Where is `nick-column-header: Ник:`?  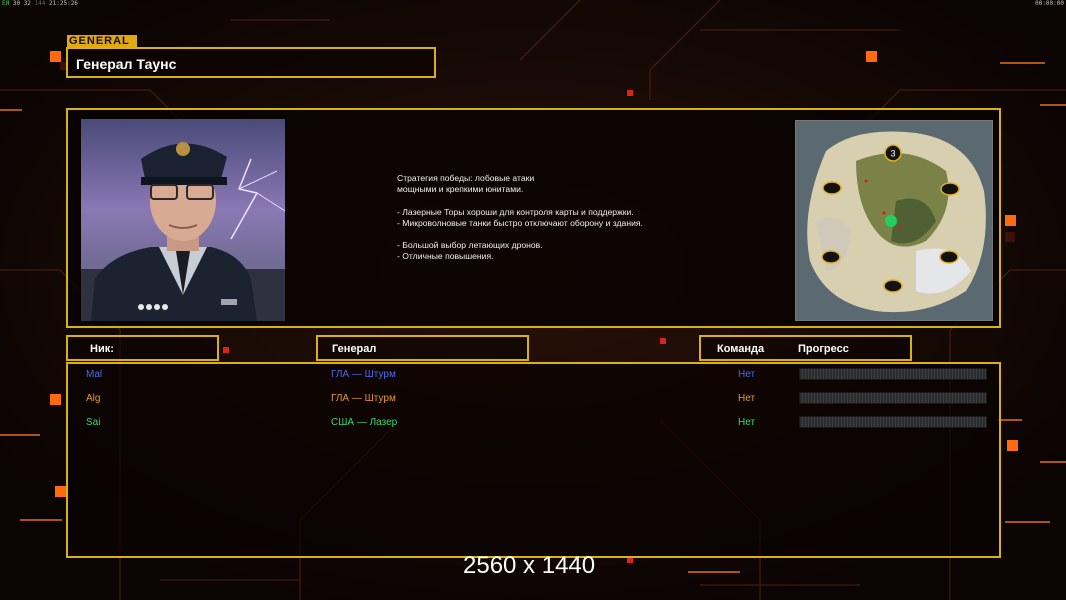 nick-column-header: Ник: is located at coordinates (142, 348).